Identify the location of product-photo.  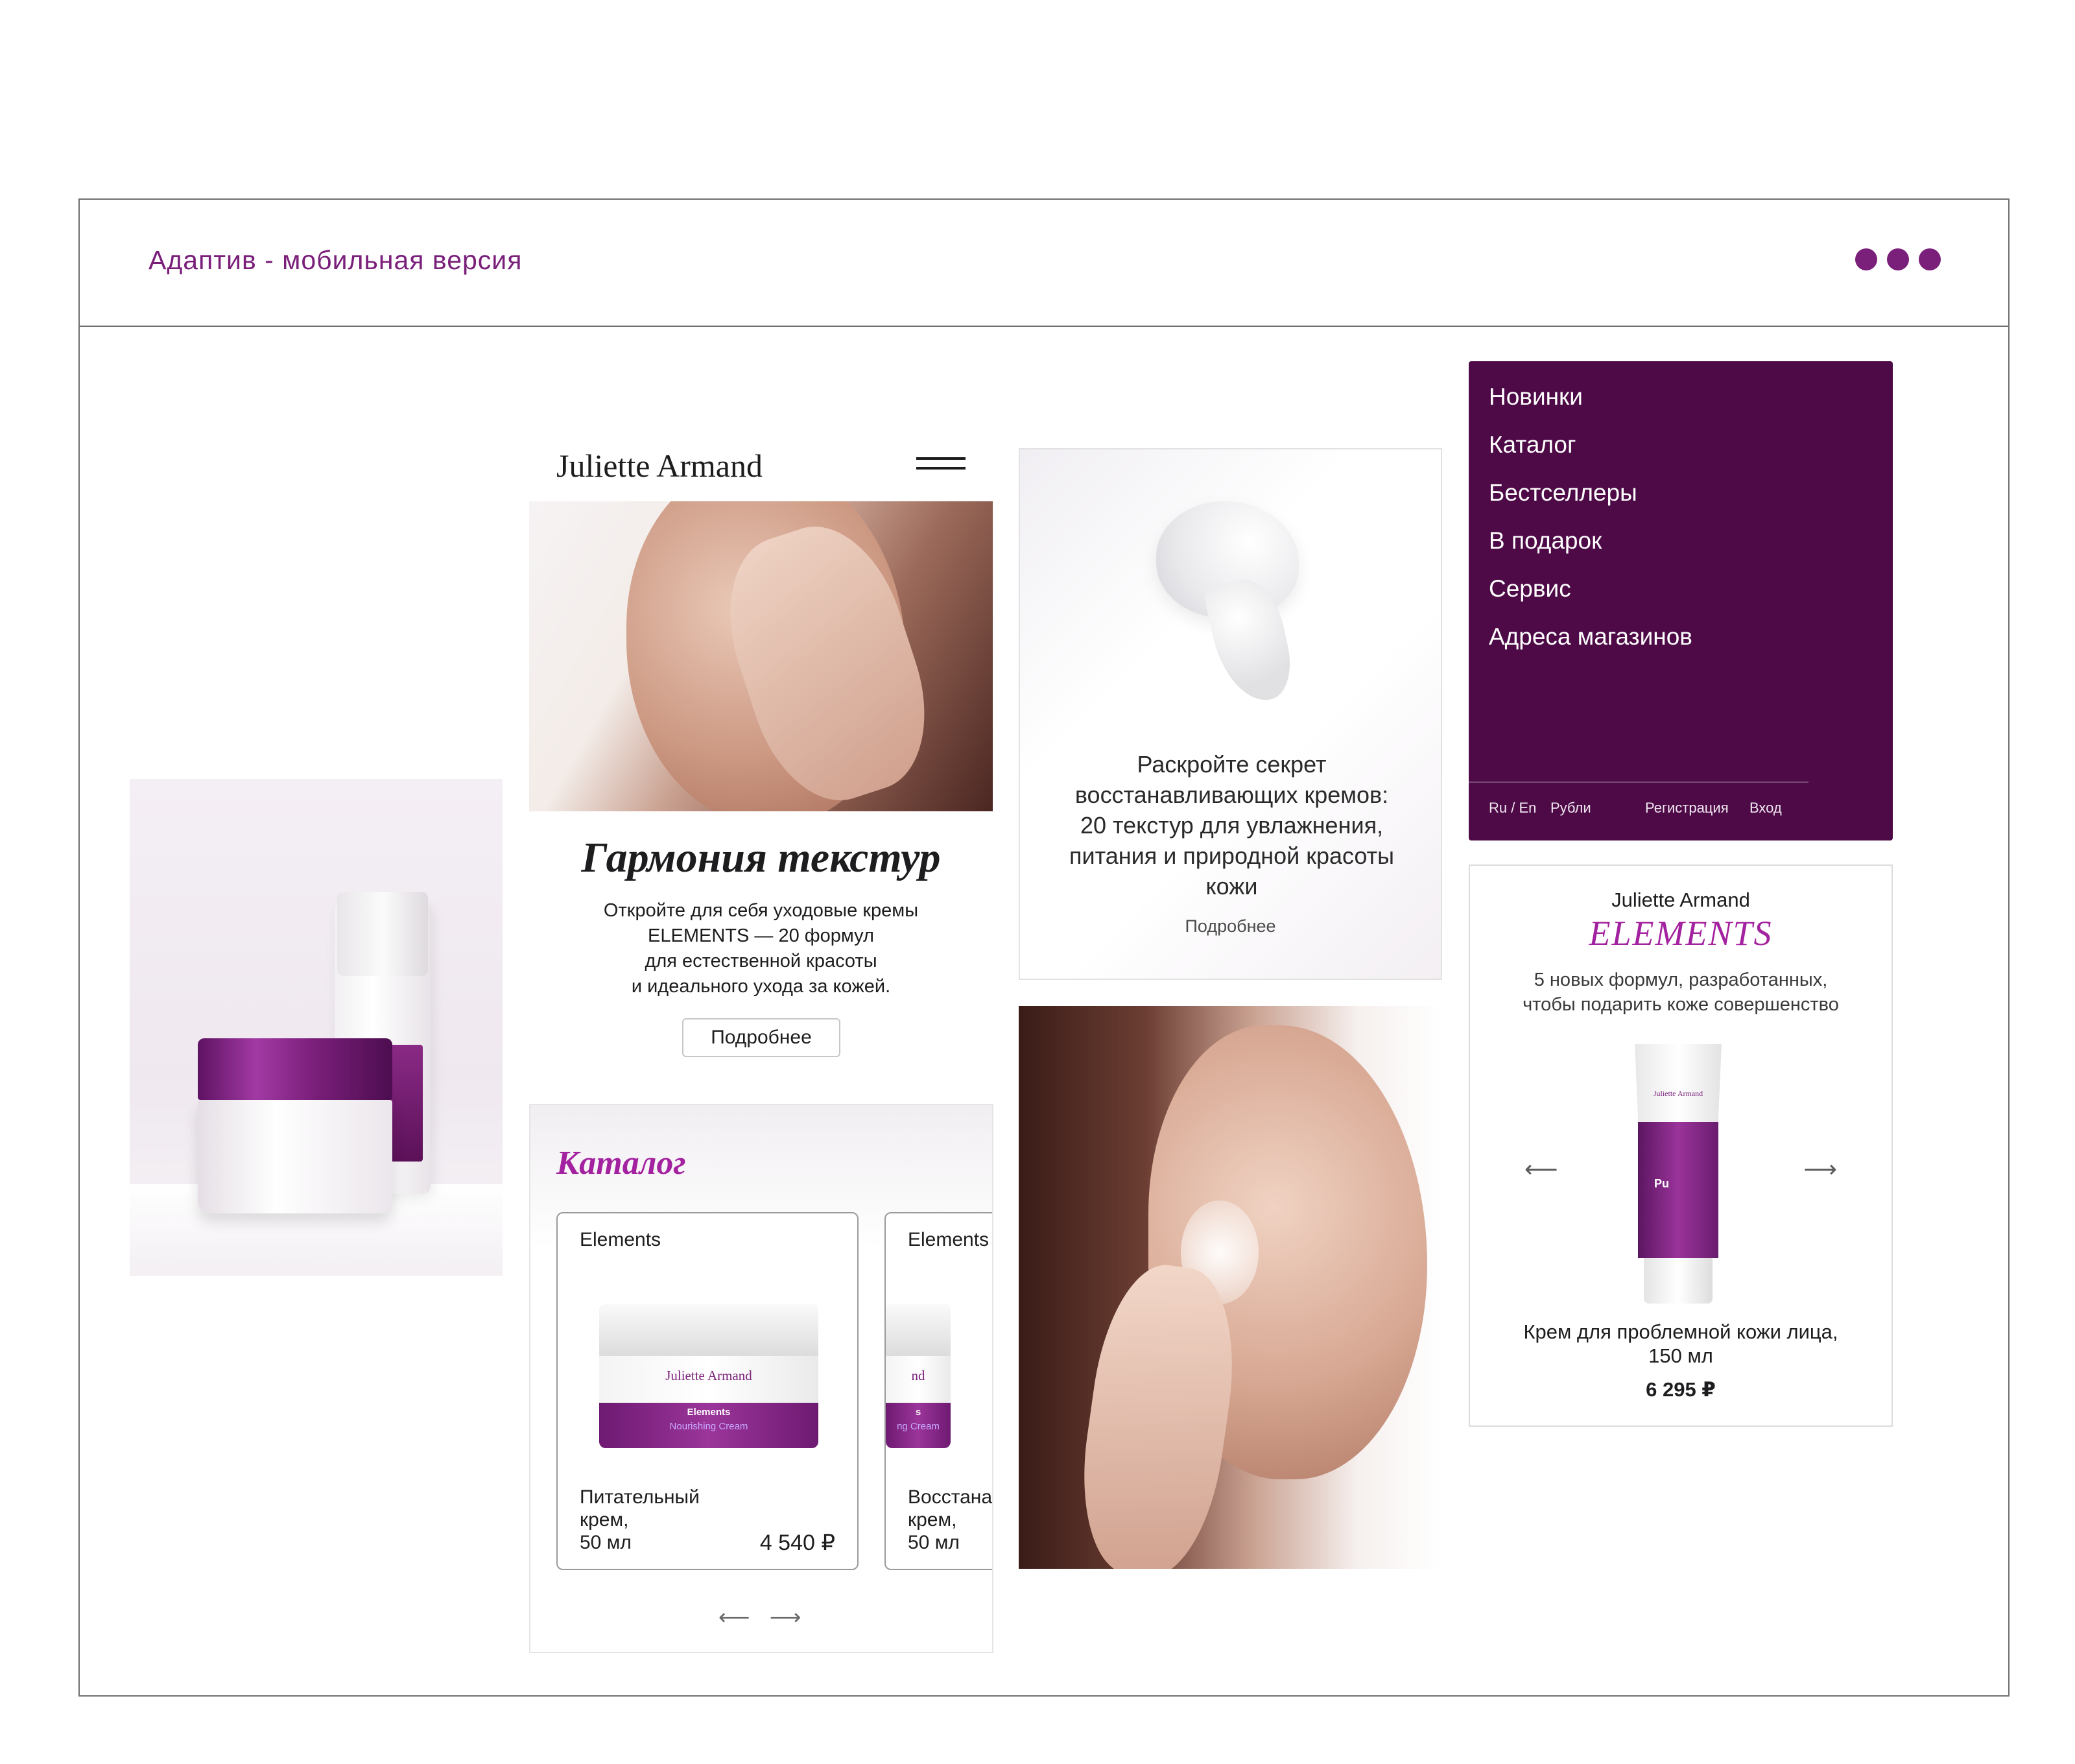
(316, 1027).